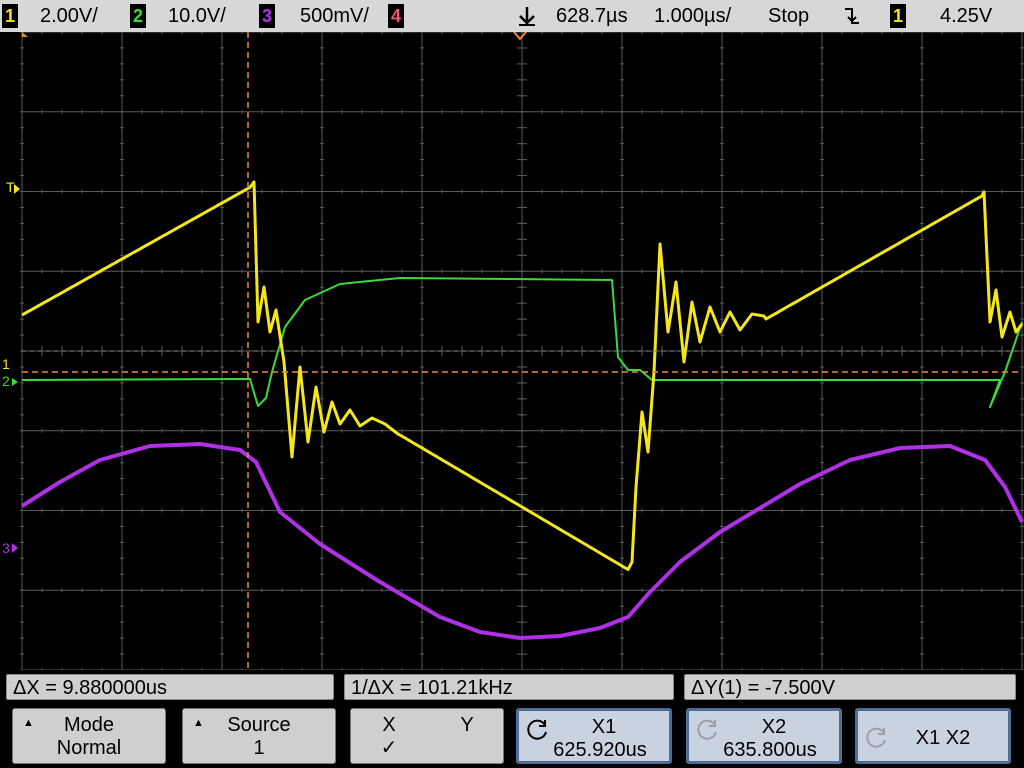  Describe the element at coordinates (197, 16) in the screenshot. I see `channel2-scale: 10.0V/` at that location.